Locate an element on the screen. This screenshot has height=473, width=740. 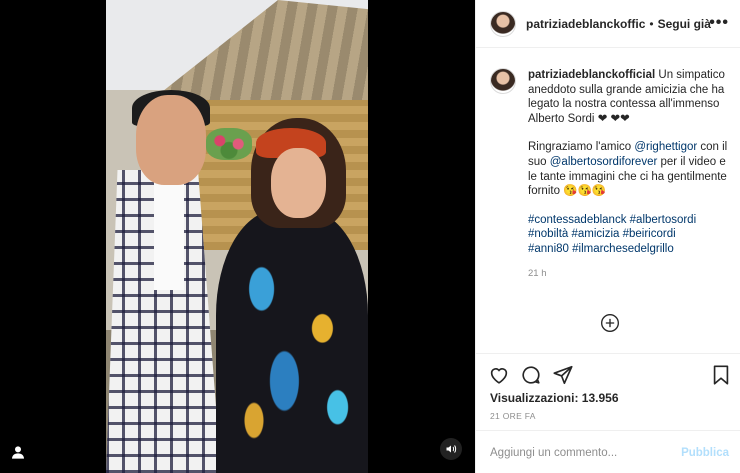
views-count: Visualizzazioni: 13.956 is located at coordinates (554, 398).